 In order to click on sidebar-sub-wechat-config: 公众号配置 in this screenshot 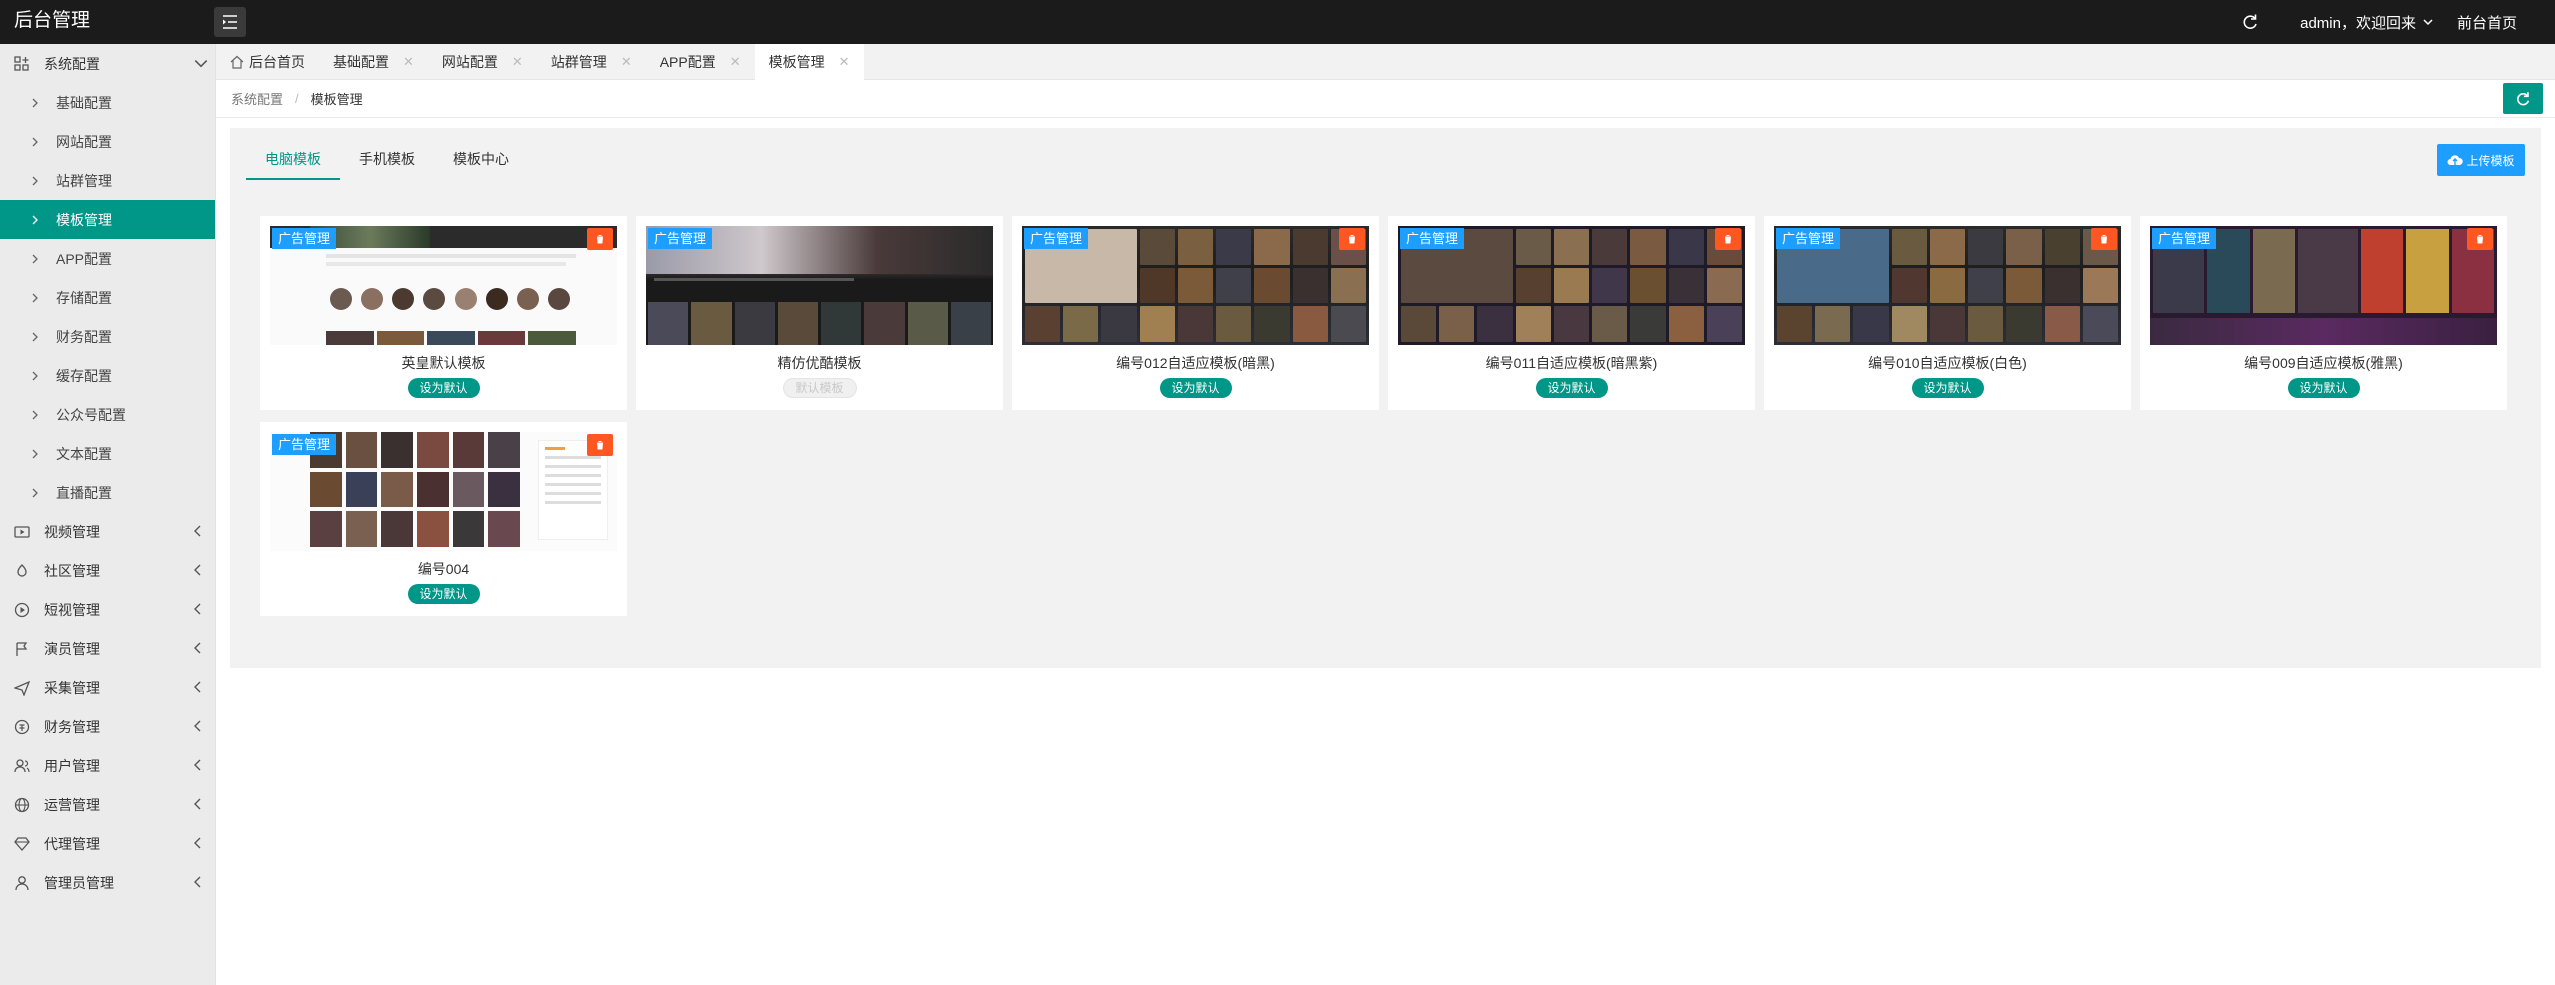, I will do `click(107, 414)`.